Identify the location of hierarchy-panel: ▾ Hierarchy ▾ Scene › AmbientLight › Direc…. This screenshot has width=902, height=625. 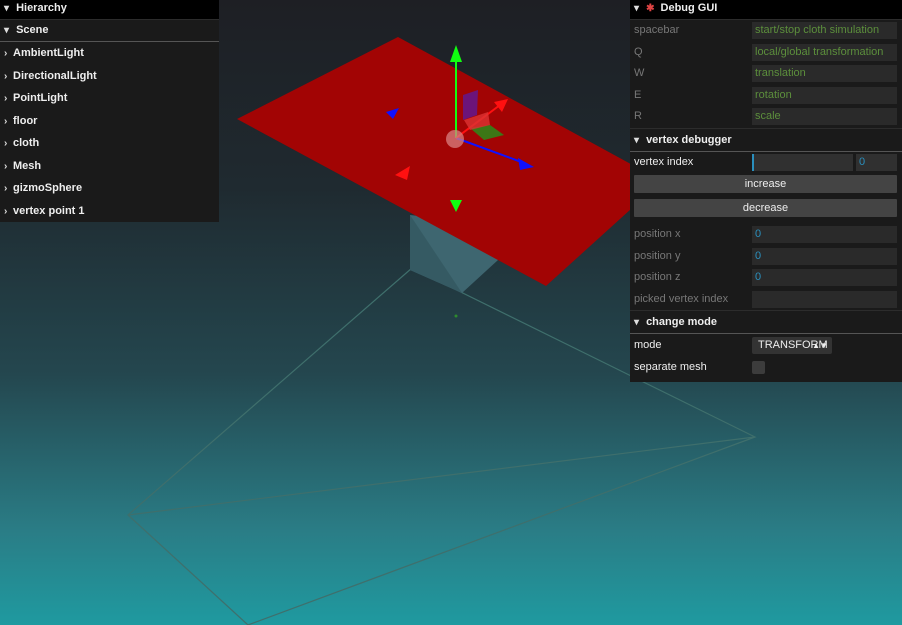
(109, 111).